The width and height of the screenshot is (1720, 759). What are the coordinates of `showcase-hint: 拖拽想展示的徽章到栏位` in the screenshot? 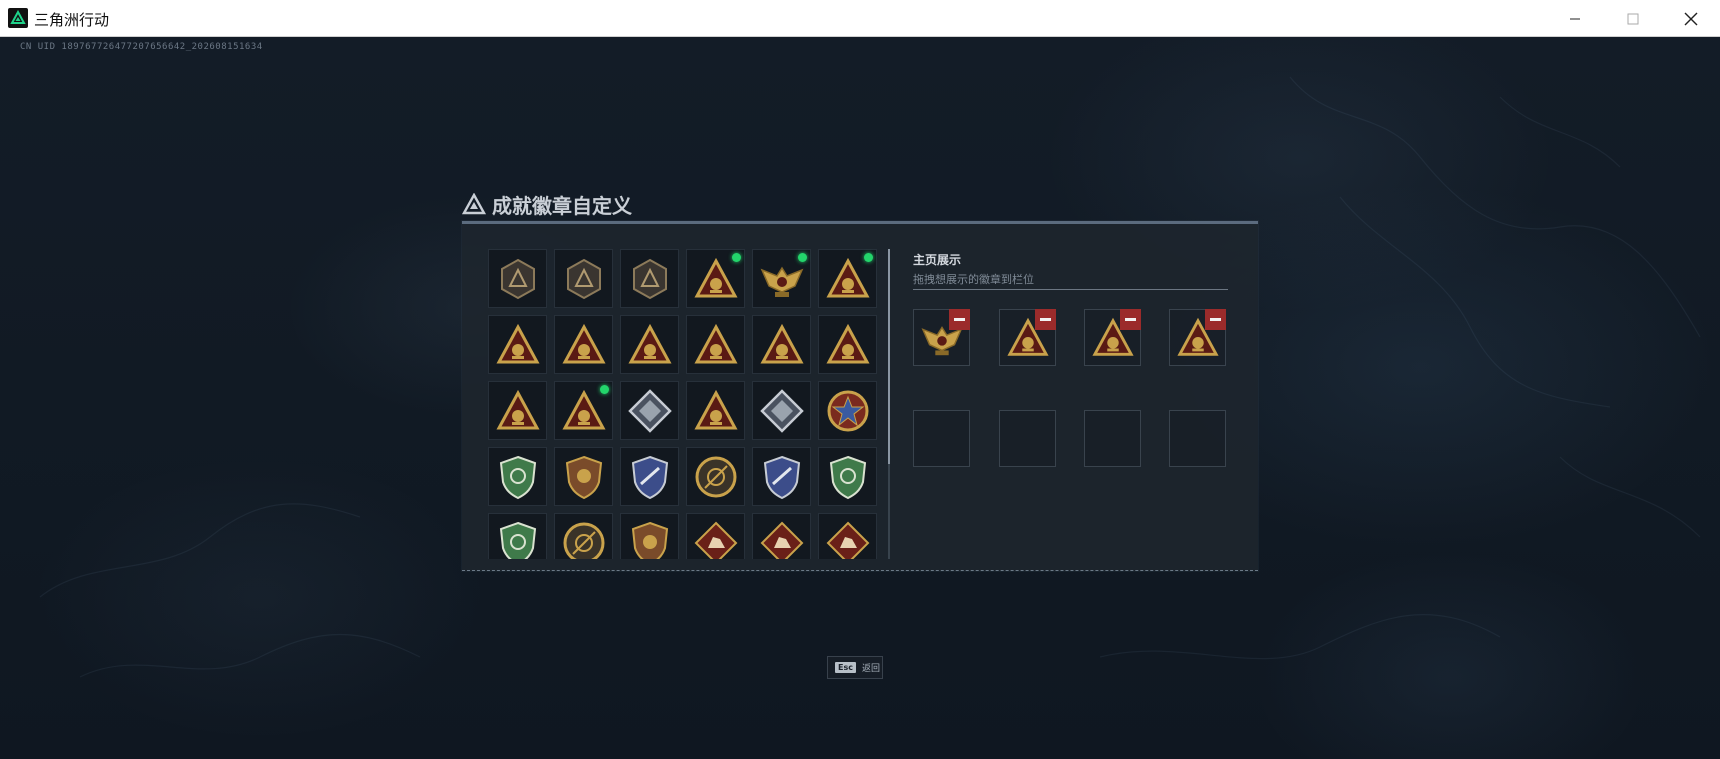 It's located at (973, 279).